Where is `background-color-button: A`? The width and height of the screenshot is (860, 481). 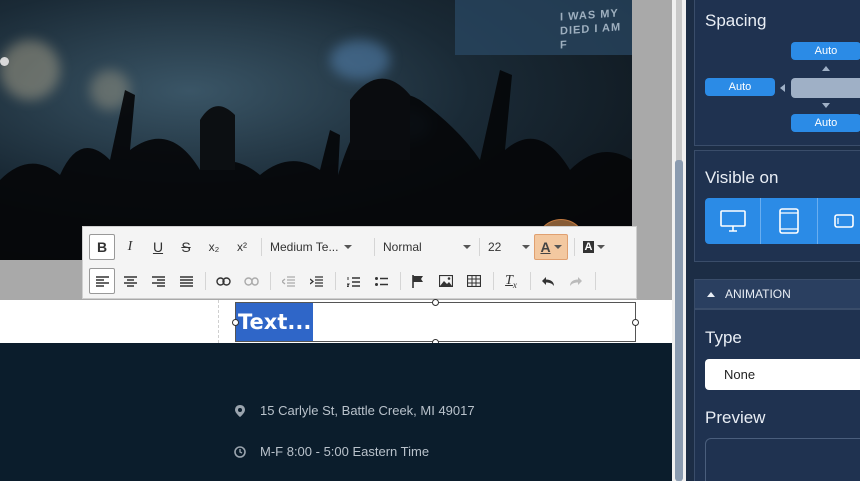 background-color-button: A is located at coordinates (594, 247).